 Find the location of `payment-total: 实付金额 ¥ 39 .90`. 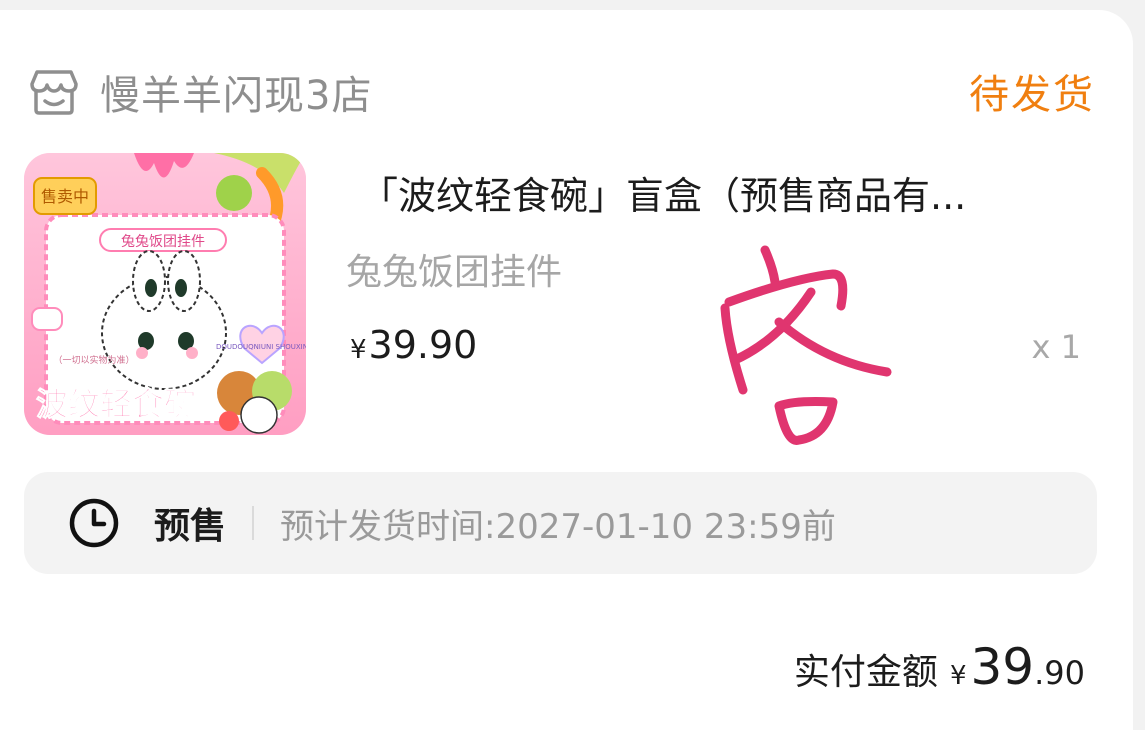

payment-total: 实付金额 ¥ 39 .90 is located at coordinates (939, 667).